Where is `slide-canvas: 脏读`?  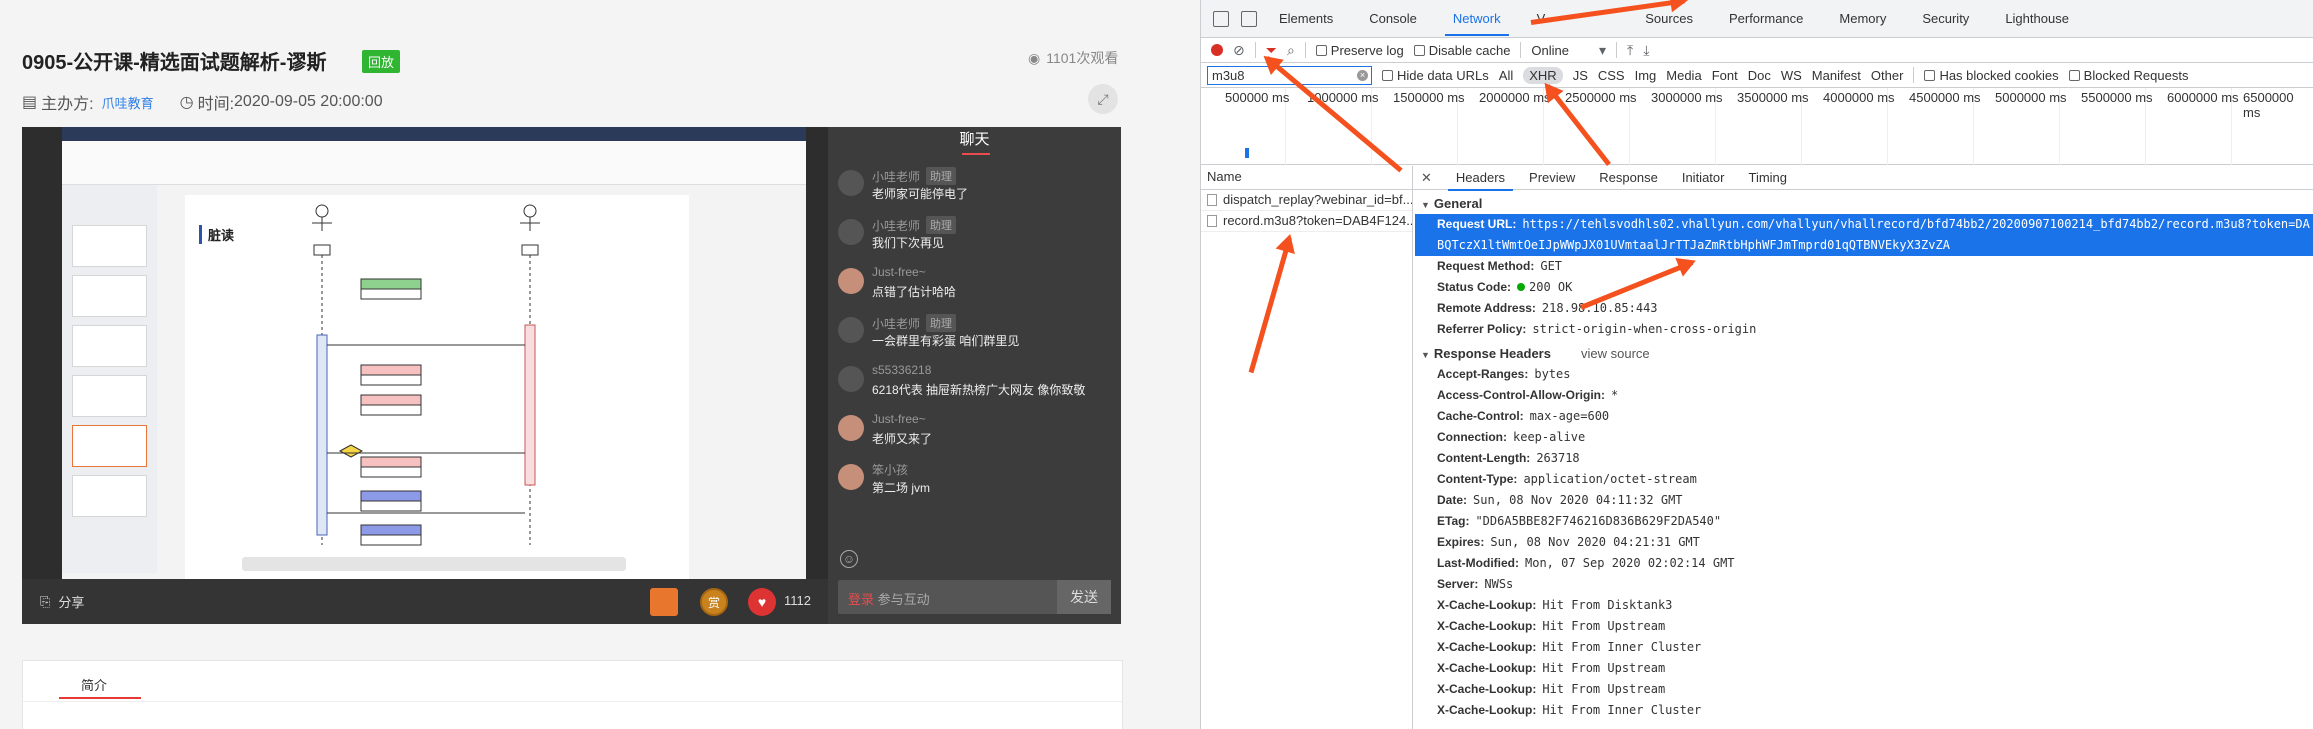
slide-canvas: 脏读 is located at coordinates (437, 387).